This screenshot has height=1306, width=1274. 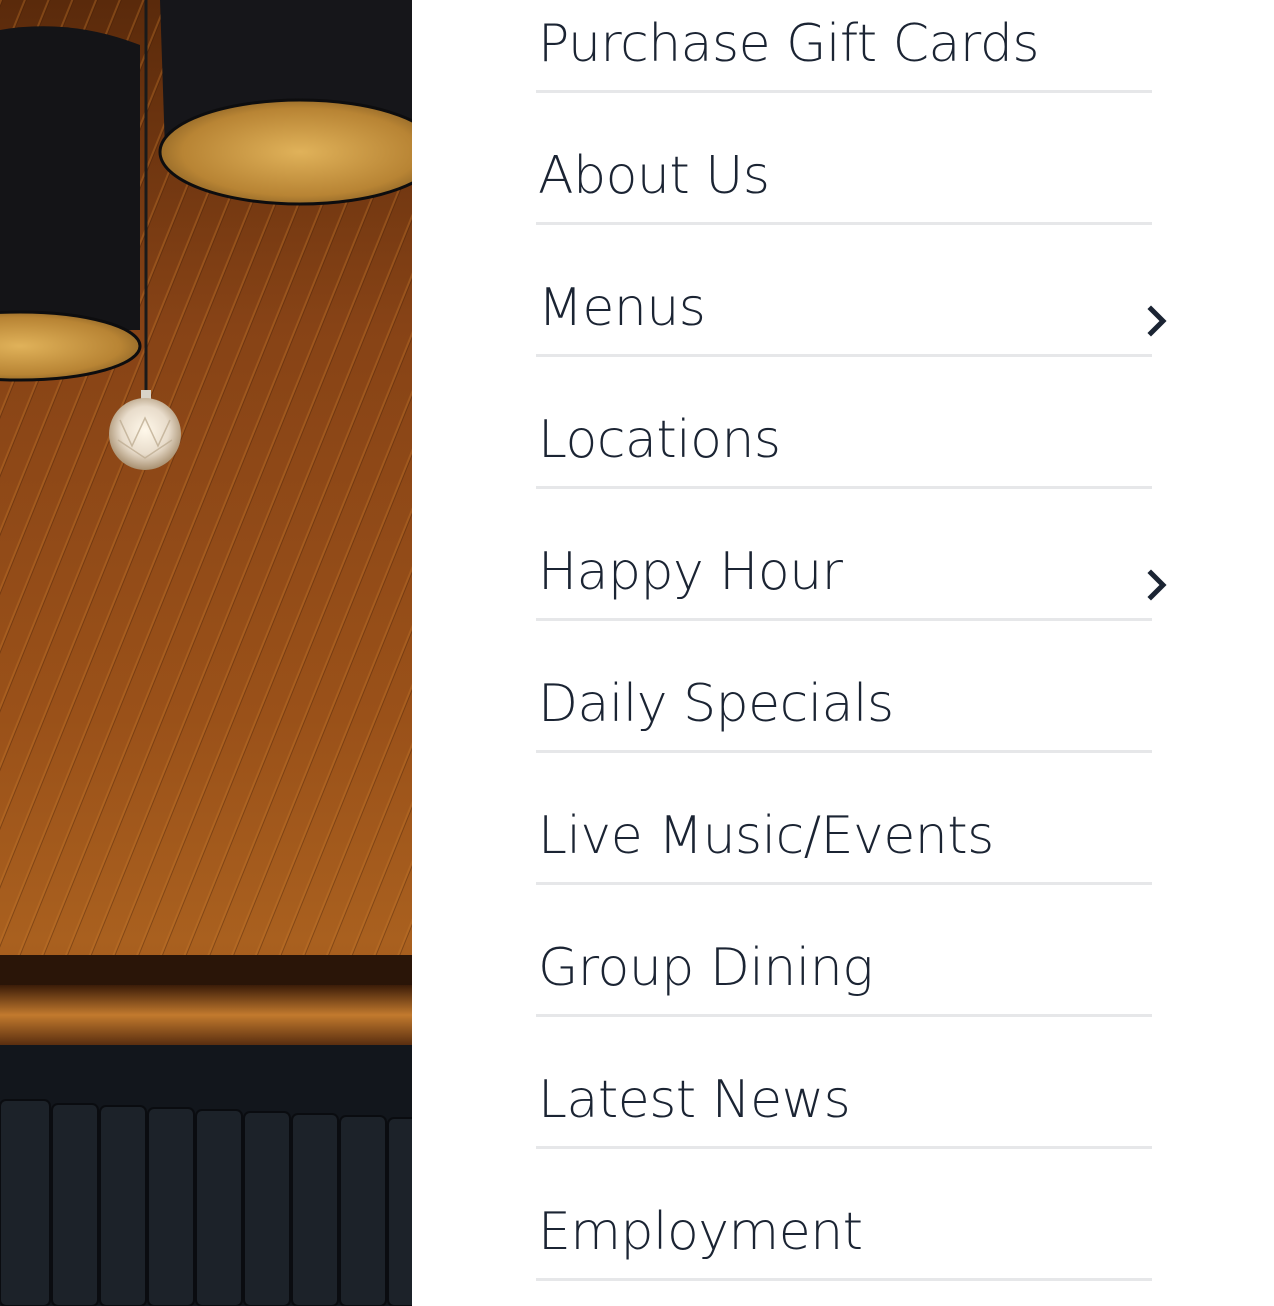 What do you see at coordinates (690, 572) in the screenshot?
I see `nav-item-label: Happy Hour` at bounding box center [690, 572].